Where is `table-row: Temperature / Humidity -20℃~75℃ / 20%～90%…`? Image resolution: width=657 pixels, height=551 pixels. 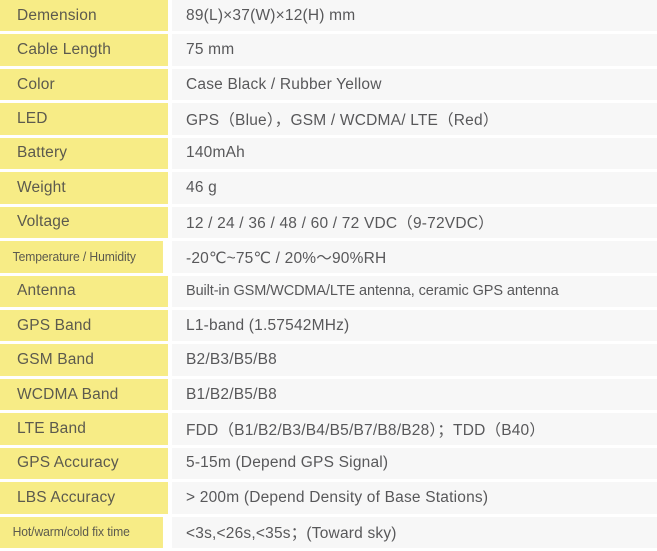 table-row: Temperature / Humidity -20℃~75℃ / 20%～90%… is located at coordinates (328, 258).